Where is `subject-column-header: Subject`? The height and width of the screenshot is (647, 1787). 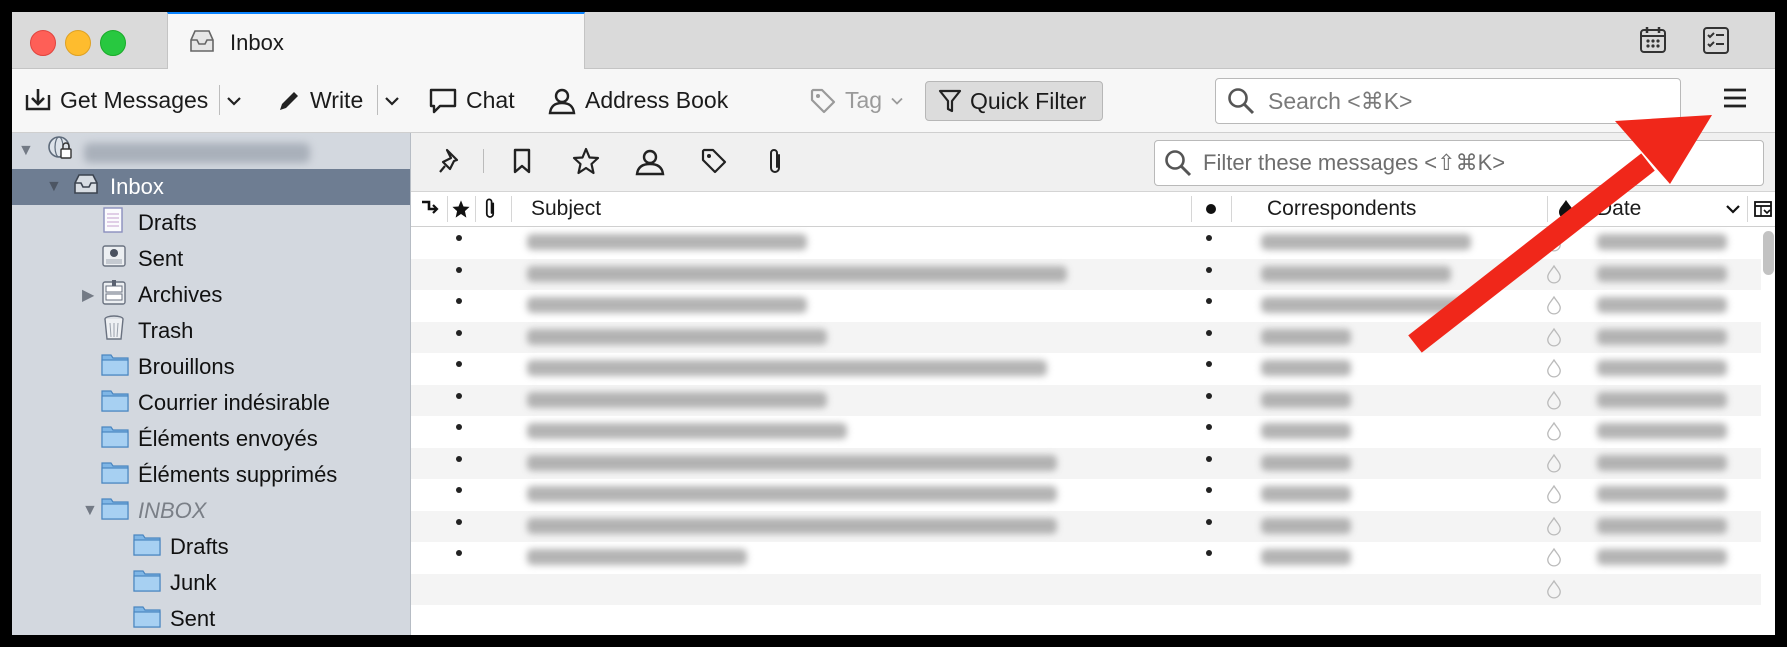
subject-column-header: Subject is located at coordinates (566, 209).